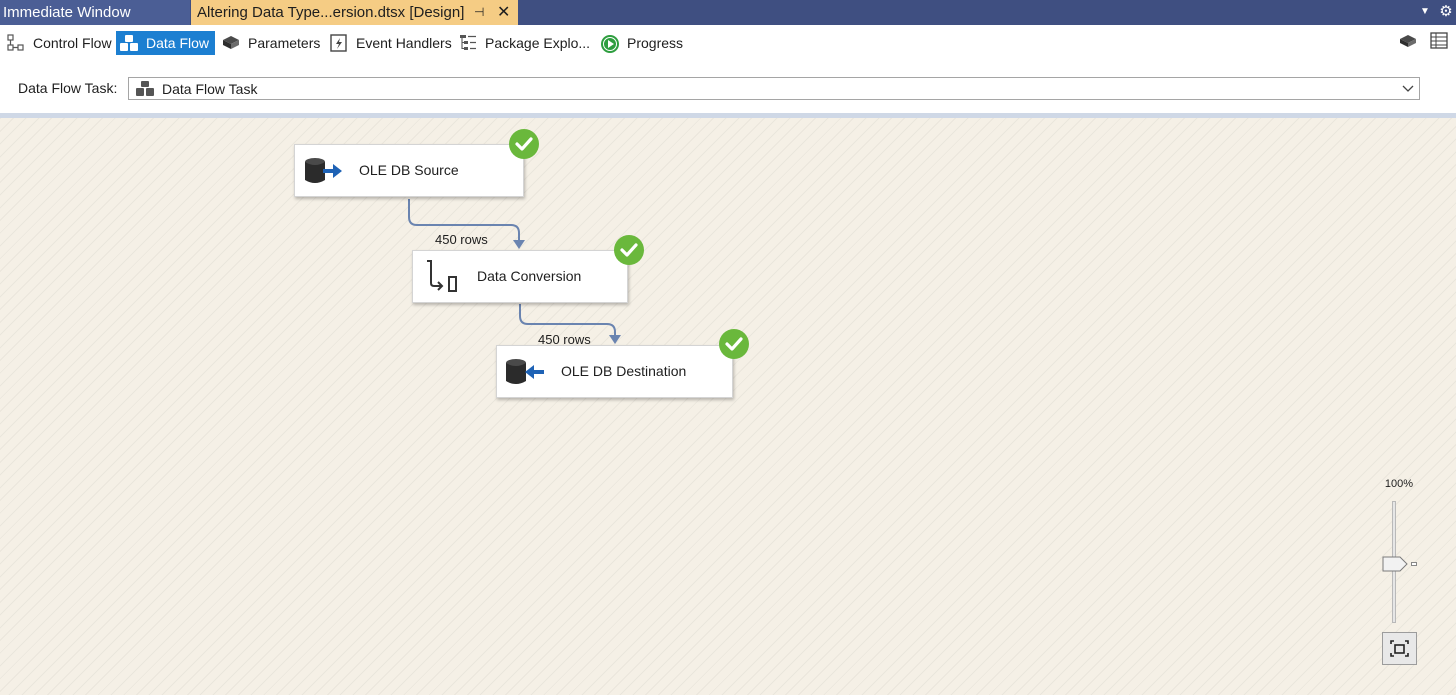 The width and height of the screenshot is (1456, 695). Describe the element at coordinates (610, 43) in the screenshot. I see `progress-icon` at that location.